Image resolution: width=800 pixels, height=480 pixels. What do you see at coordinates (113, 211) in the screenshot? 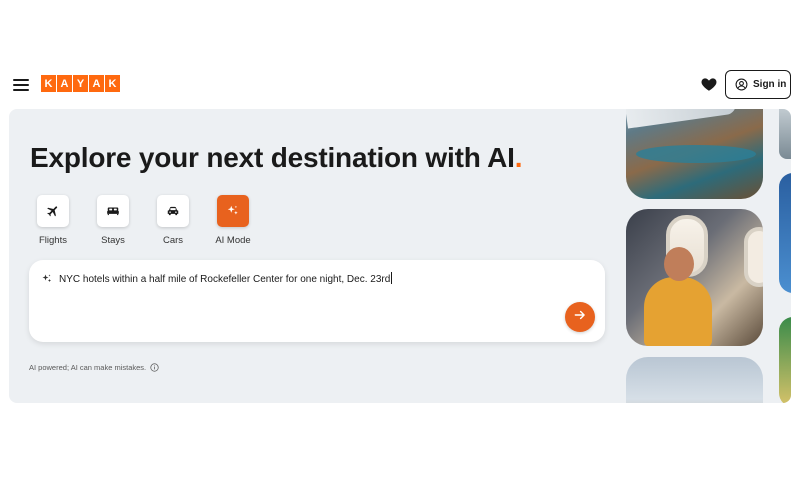
I see `bed-icon` at bounding box center [113, 211].